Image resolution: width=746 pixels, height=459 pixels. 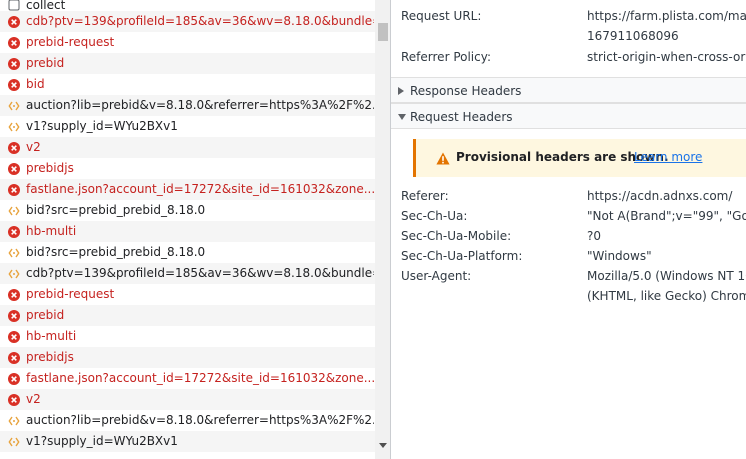 What do you see at coordinates (46, 5) in the screenshot?
I see `request-name: collect` at bounding box center [46, 5].